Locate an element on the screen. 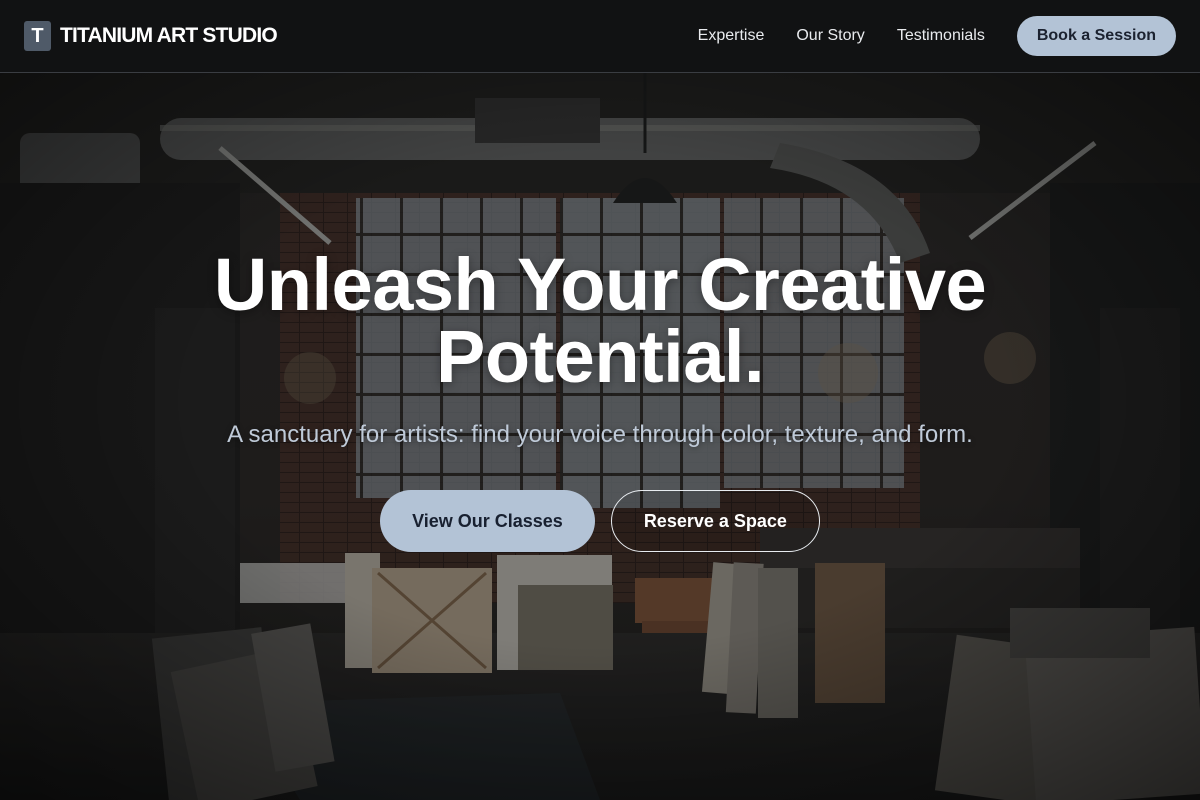 The width and height of the screenshot is (1200, 800). view-classes-button: View Our Classes is located at coordinates (487, 521).